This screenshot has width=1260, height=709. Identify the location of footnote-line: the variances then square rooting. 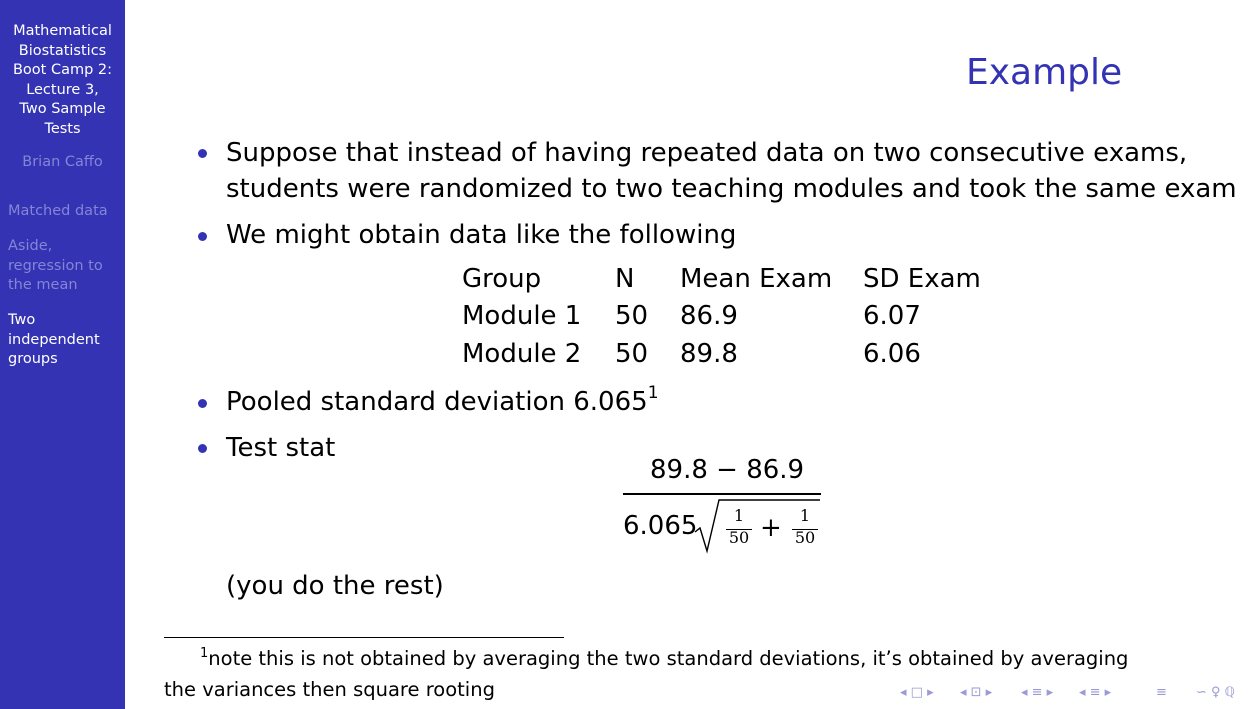
(329, 689).